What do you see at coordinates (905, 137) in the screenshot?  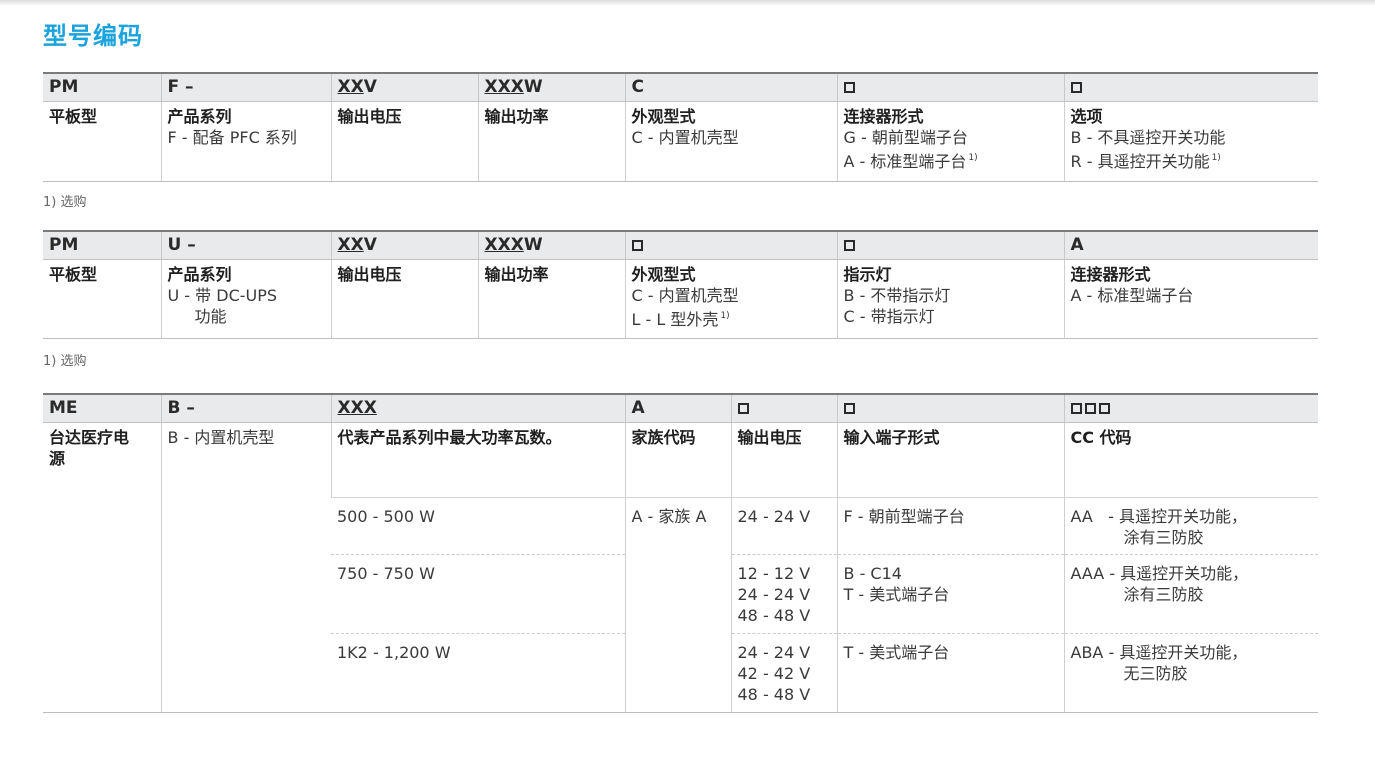 I see `connector-value-g: G - 朝前型端子台` at bounding box center [905, 137].